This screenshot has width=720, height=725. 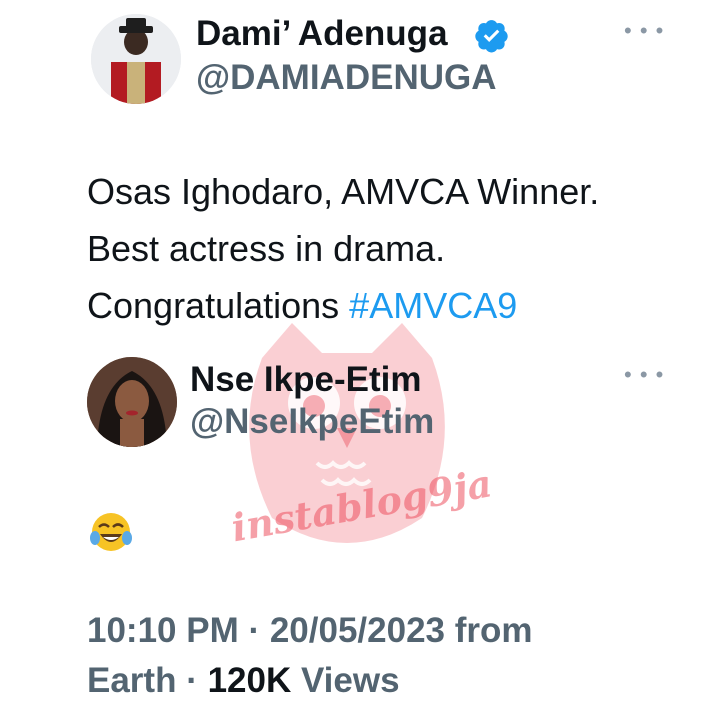 I want to click on tweet-source: Earth ·, so click(x=147, y=680).